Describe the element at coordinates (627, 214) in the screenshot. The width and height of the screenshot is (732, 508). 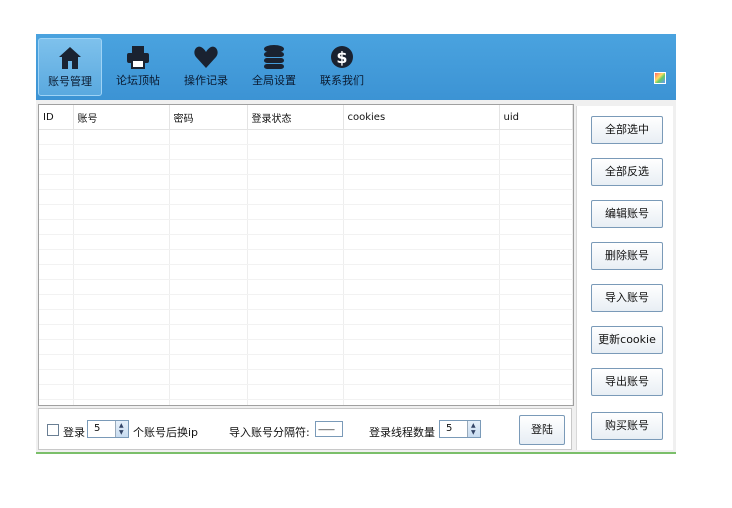
I see `edit-account-button: 编辑账号` at that location.